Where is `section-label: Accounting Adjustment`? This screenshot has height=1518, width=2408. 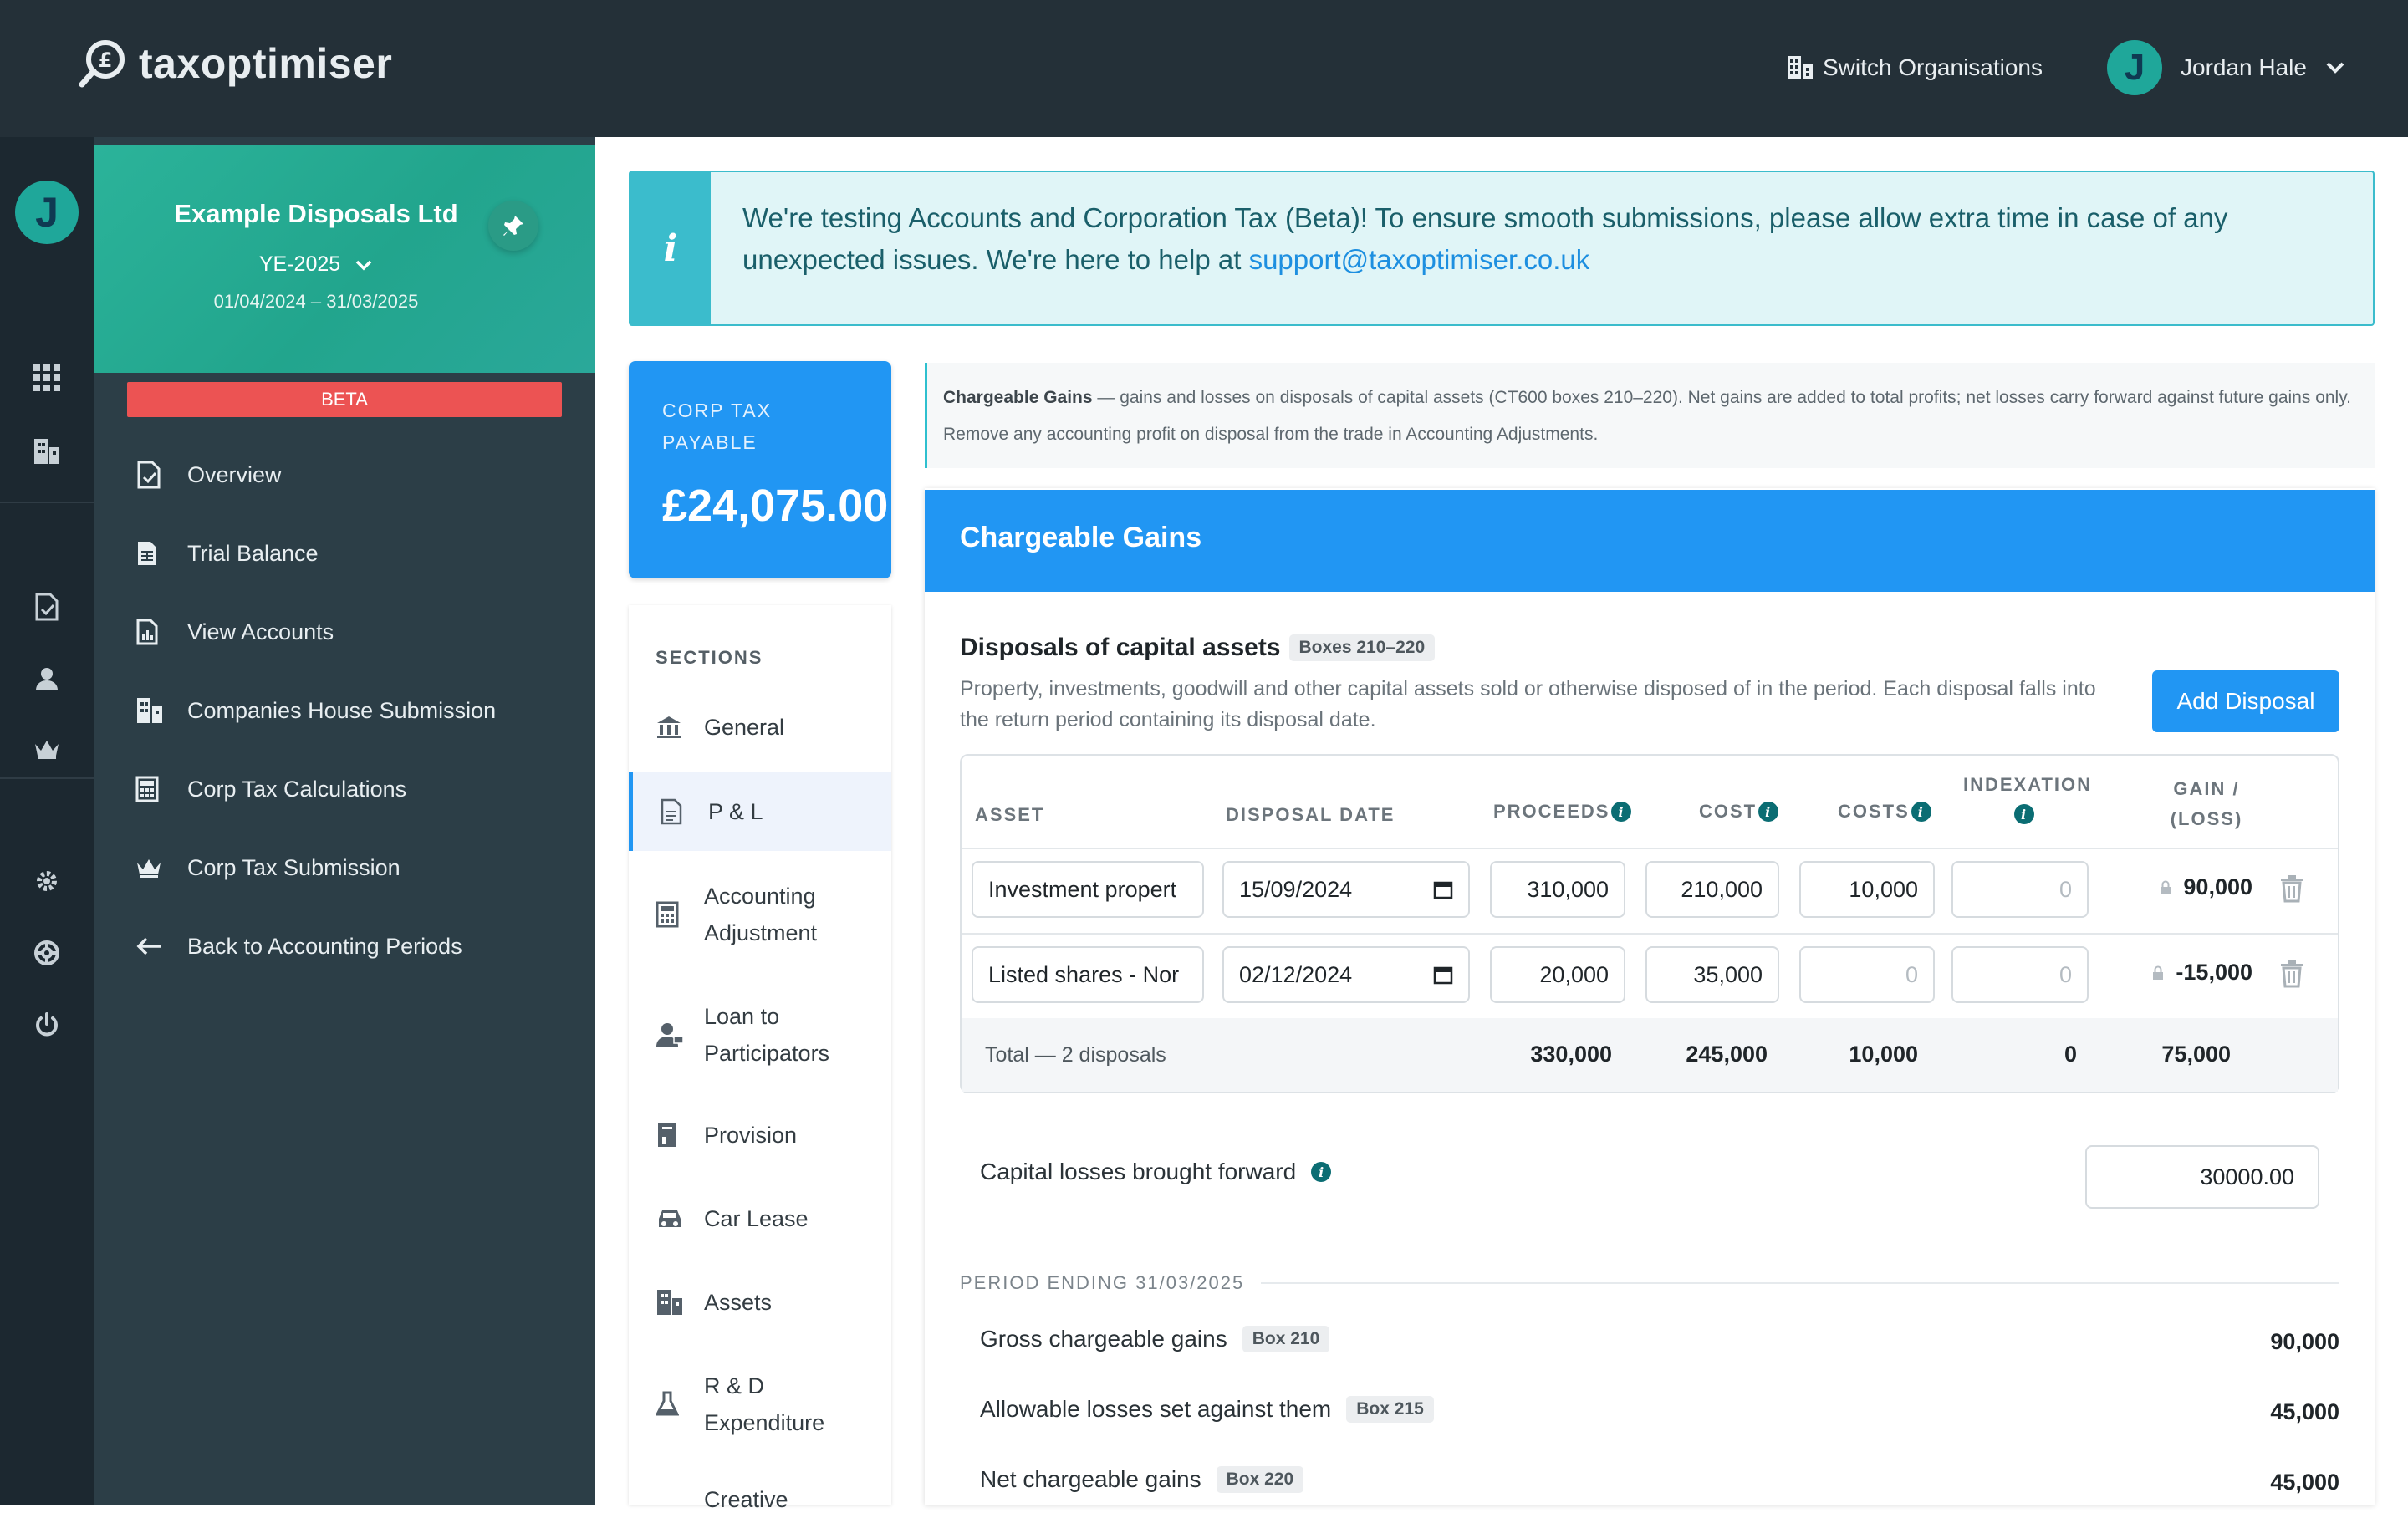 section-label: Accounting Adjustment is located at coordinates (761, 914).